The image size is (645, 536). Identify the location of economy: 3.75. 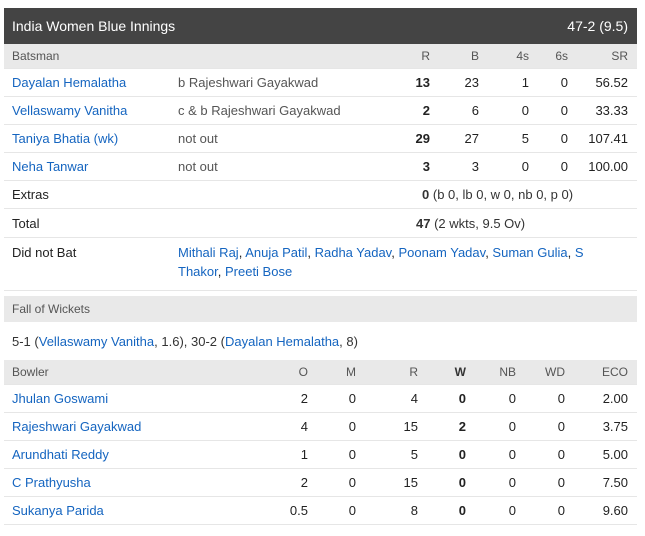
(615, 426).